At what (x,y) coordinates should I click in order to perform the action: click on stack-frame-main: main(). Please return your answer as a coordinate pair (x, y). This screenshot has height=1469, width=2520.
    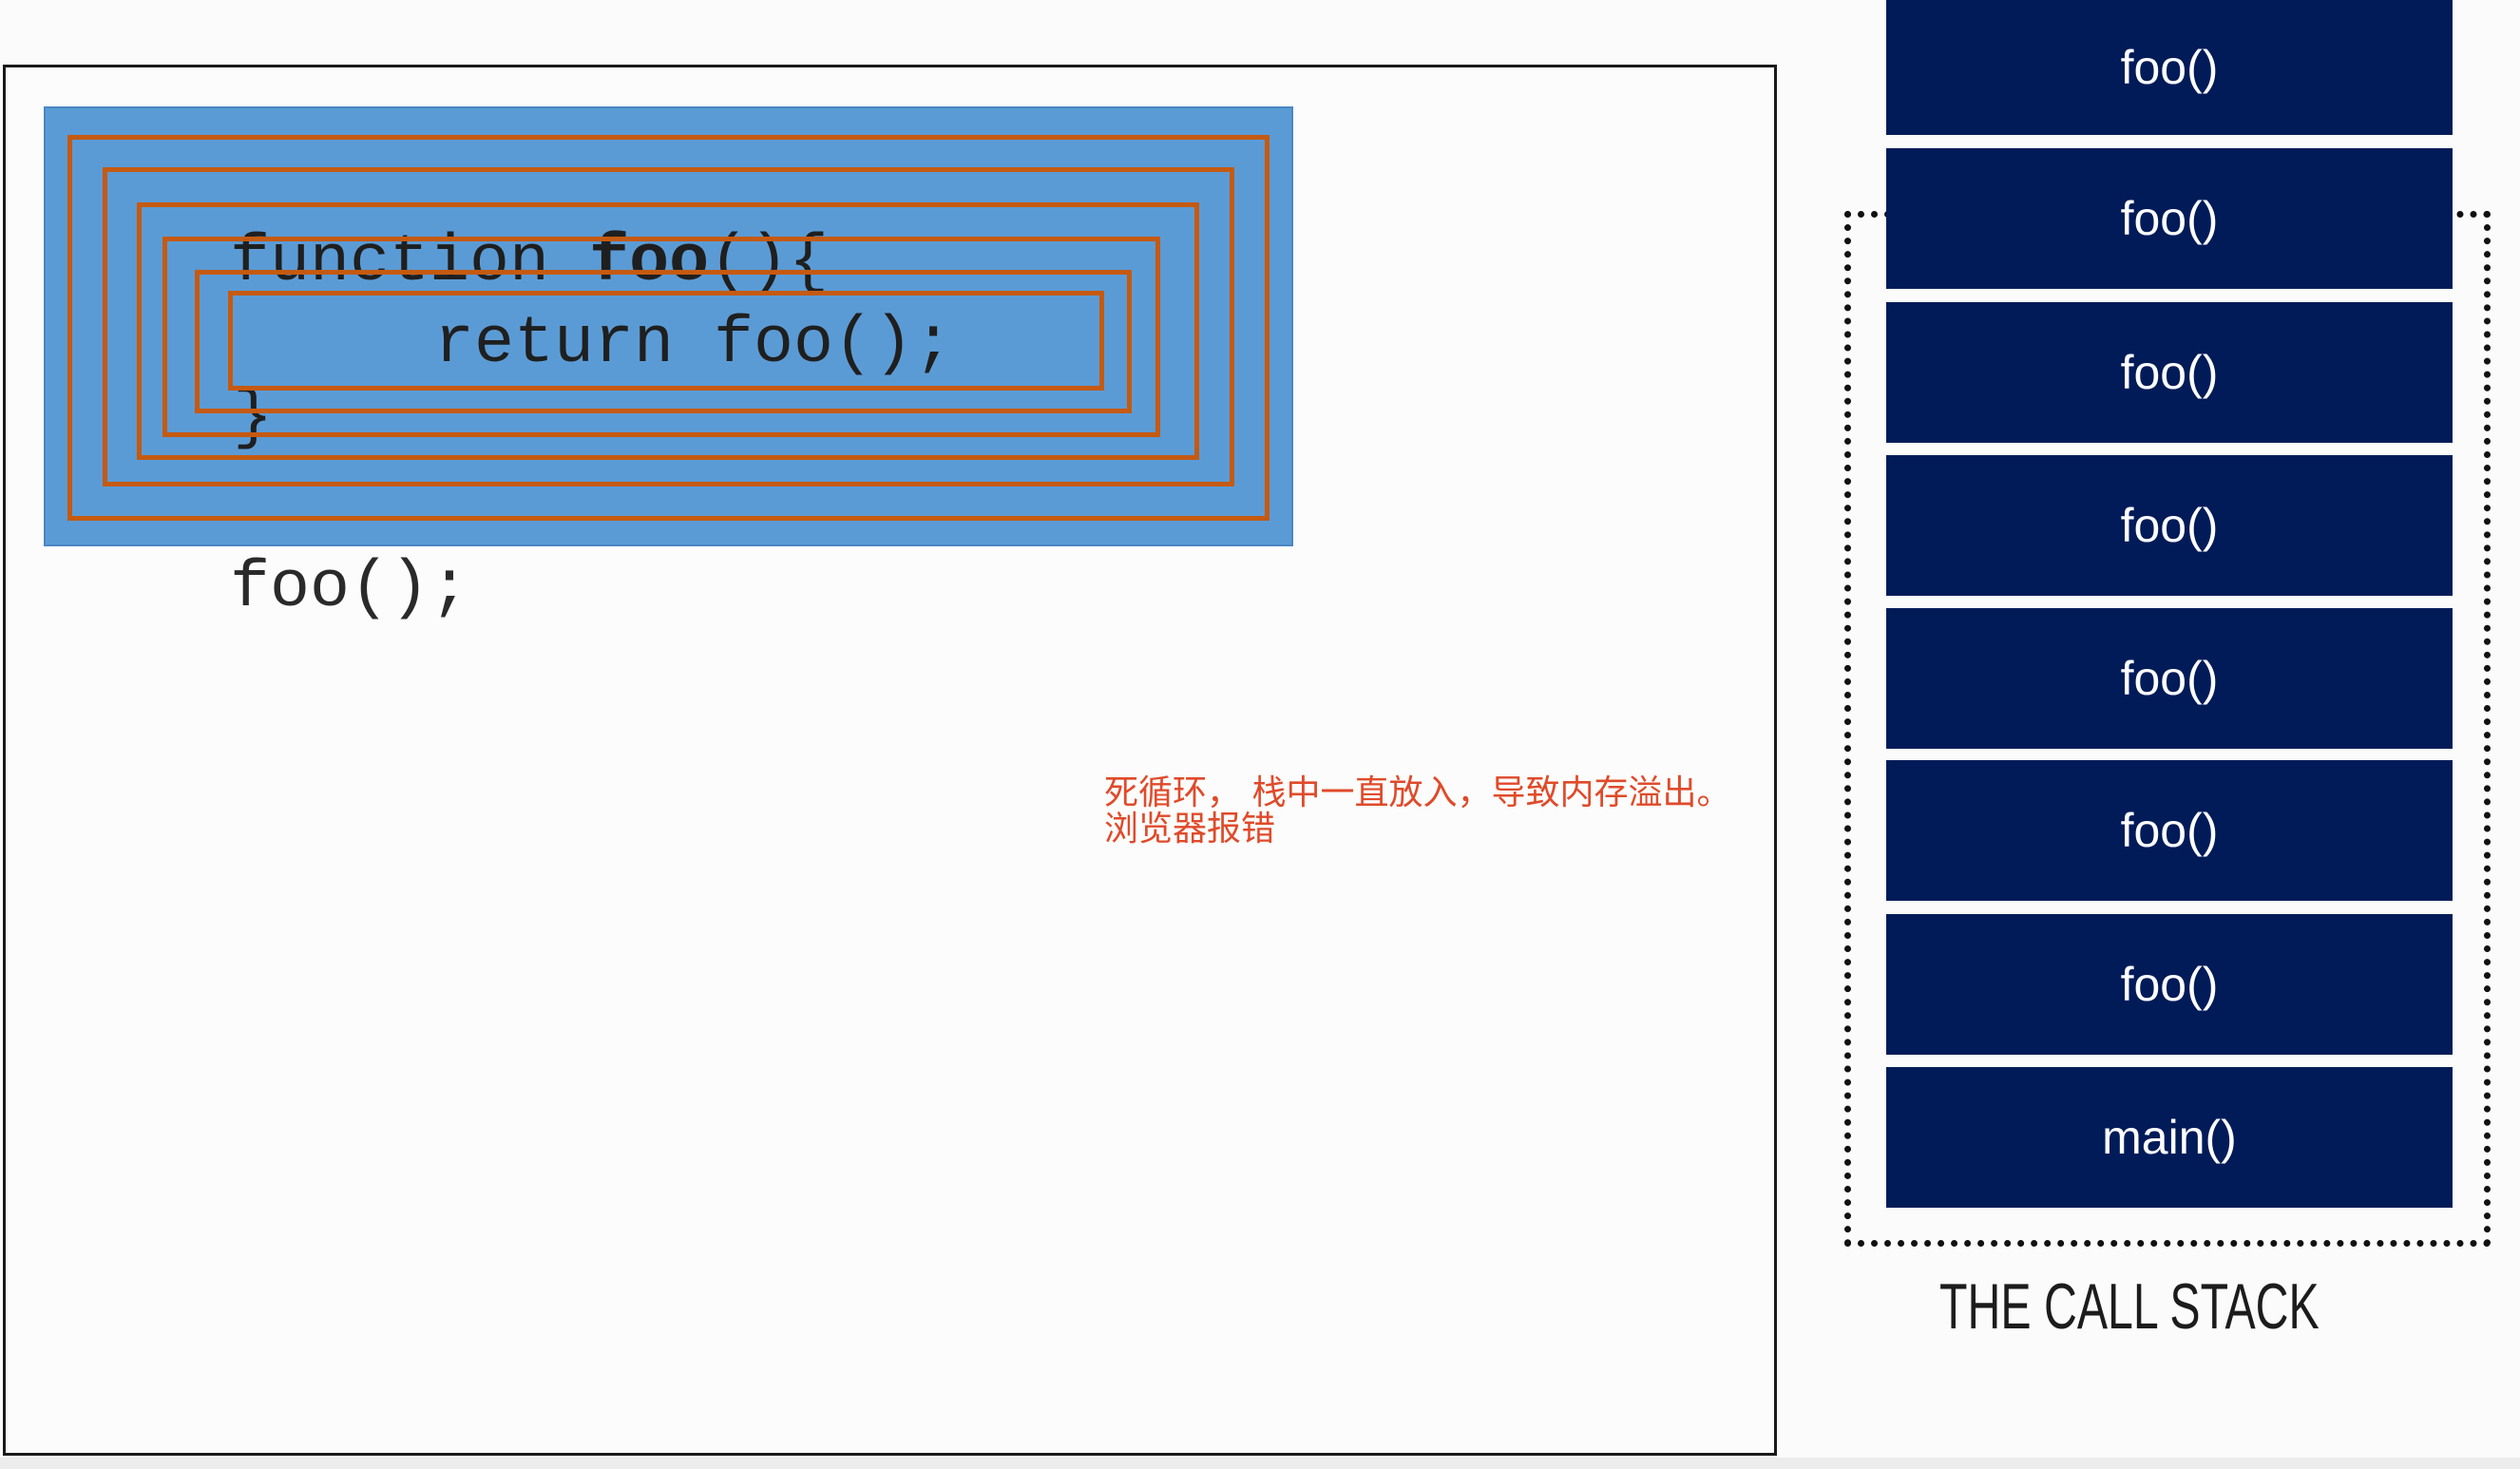
    Looking at the image, I should click on (2169, 1137).